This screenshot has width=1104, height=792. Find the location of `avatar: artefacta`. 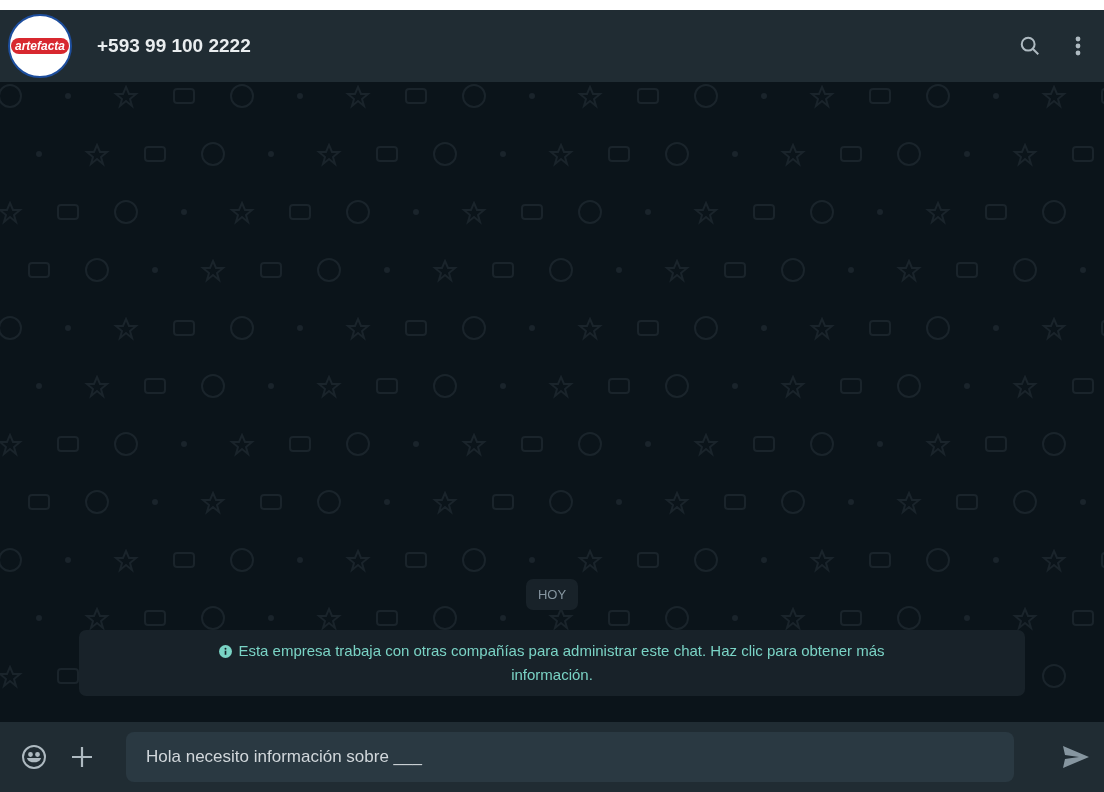

avatar: artefacta is located at coordinates (40, 46).